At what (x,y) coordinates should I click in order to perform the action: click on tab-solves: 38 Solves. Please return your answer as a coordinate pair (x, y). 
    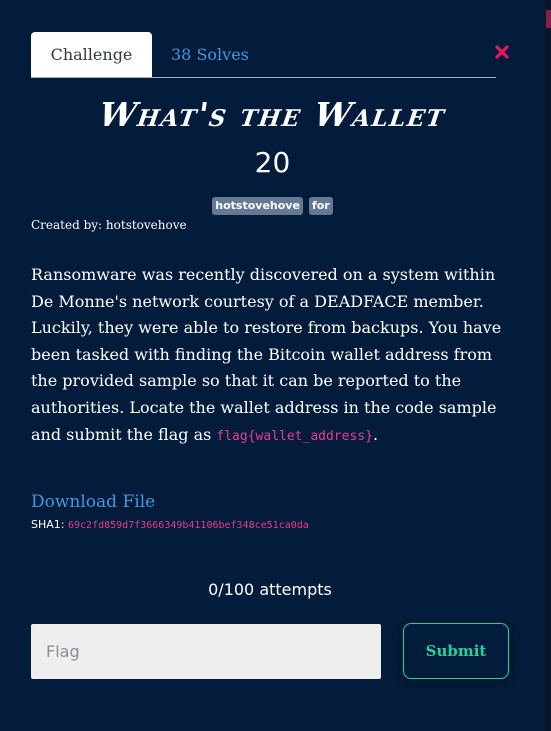
    Looking at the image, I should click on (210, 54).